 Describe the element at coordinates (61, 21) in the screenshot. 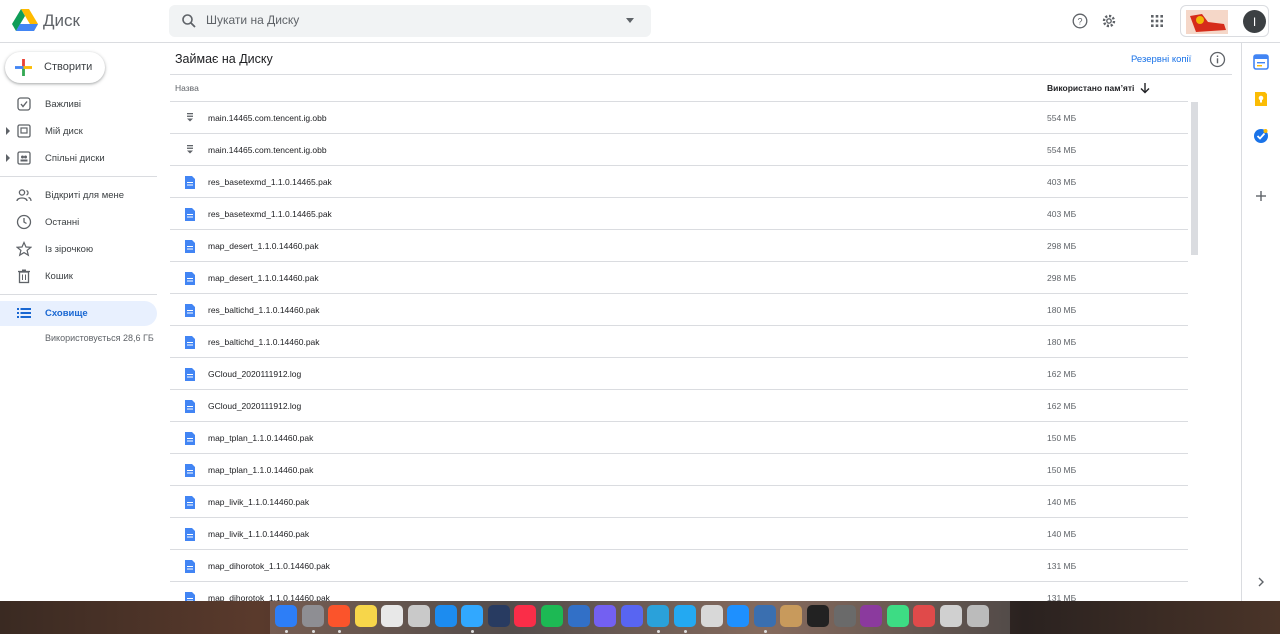

I see `app-name: Диск` at that location.